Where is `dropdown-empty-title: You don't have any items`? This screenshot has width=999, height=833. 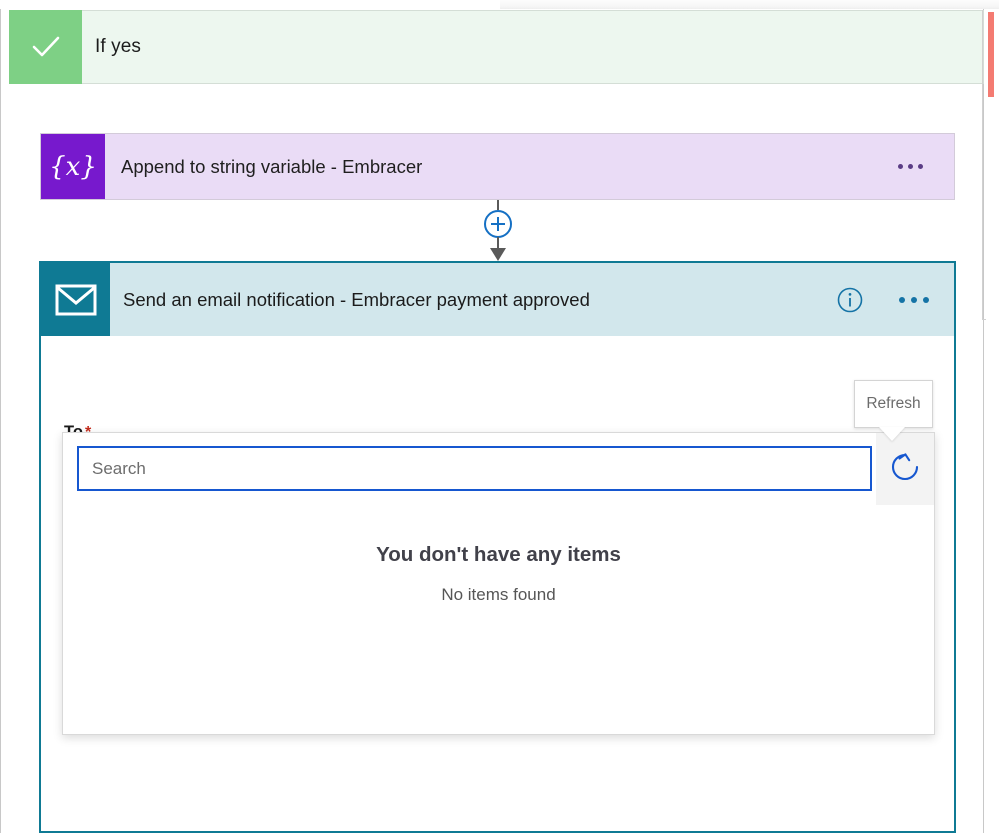 dropdown-empty-title: You don't have any items is located at coordinates (498, 554).